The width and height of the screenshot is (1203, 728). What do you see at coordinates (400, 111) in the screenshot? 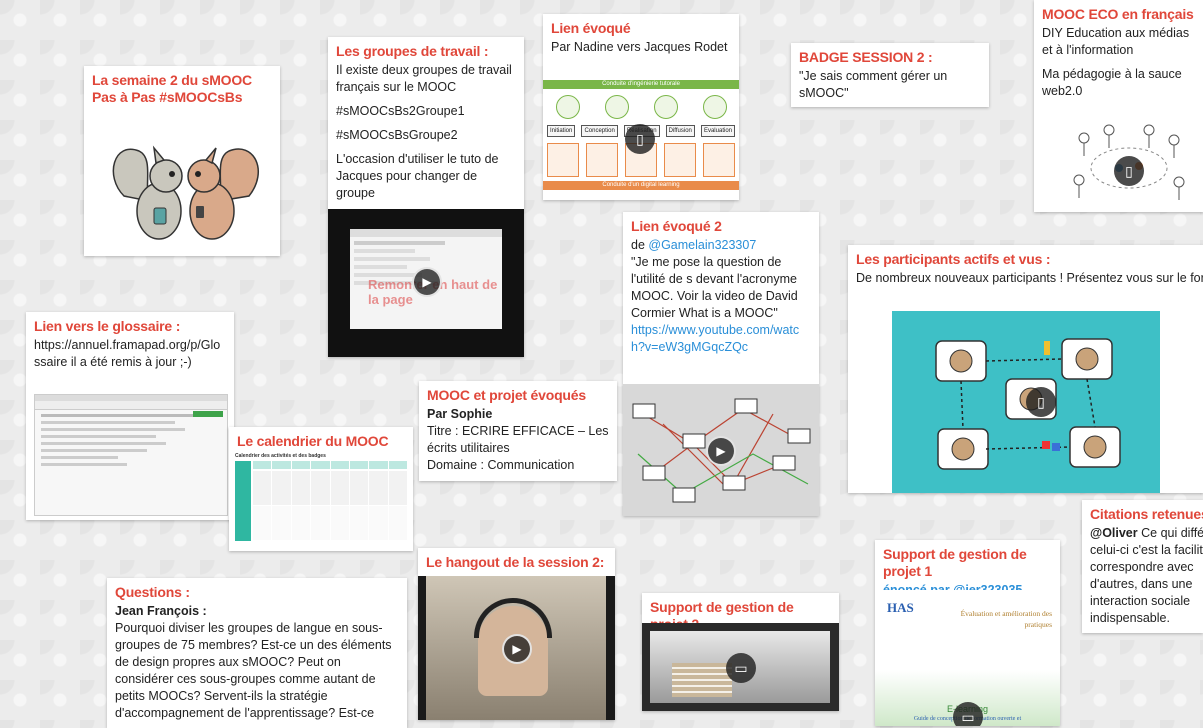
I see `hashtag-groupe1: #sMOOCsBs2Groupe1` at bounding box center [400, 111].